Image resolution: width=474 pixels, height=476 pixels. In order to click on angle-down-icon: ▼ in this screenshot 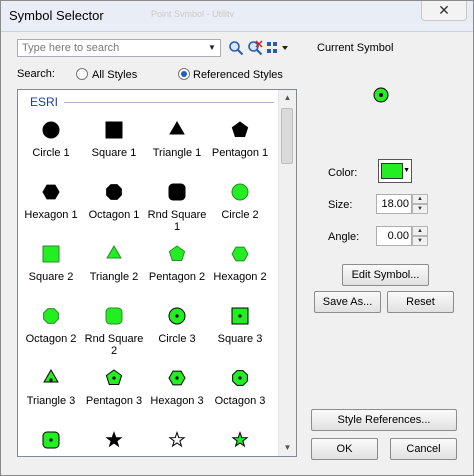, I will do `click(420, 241)`.